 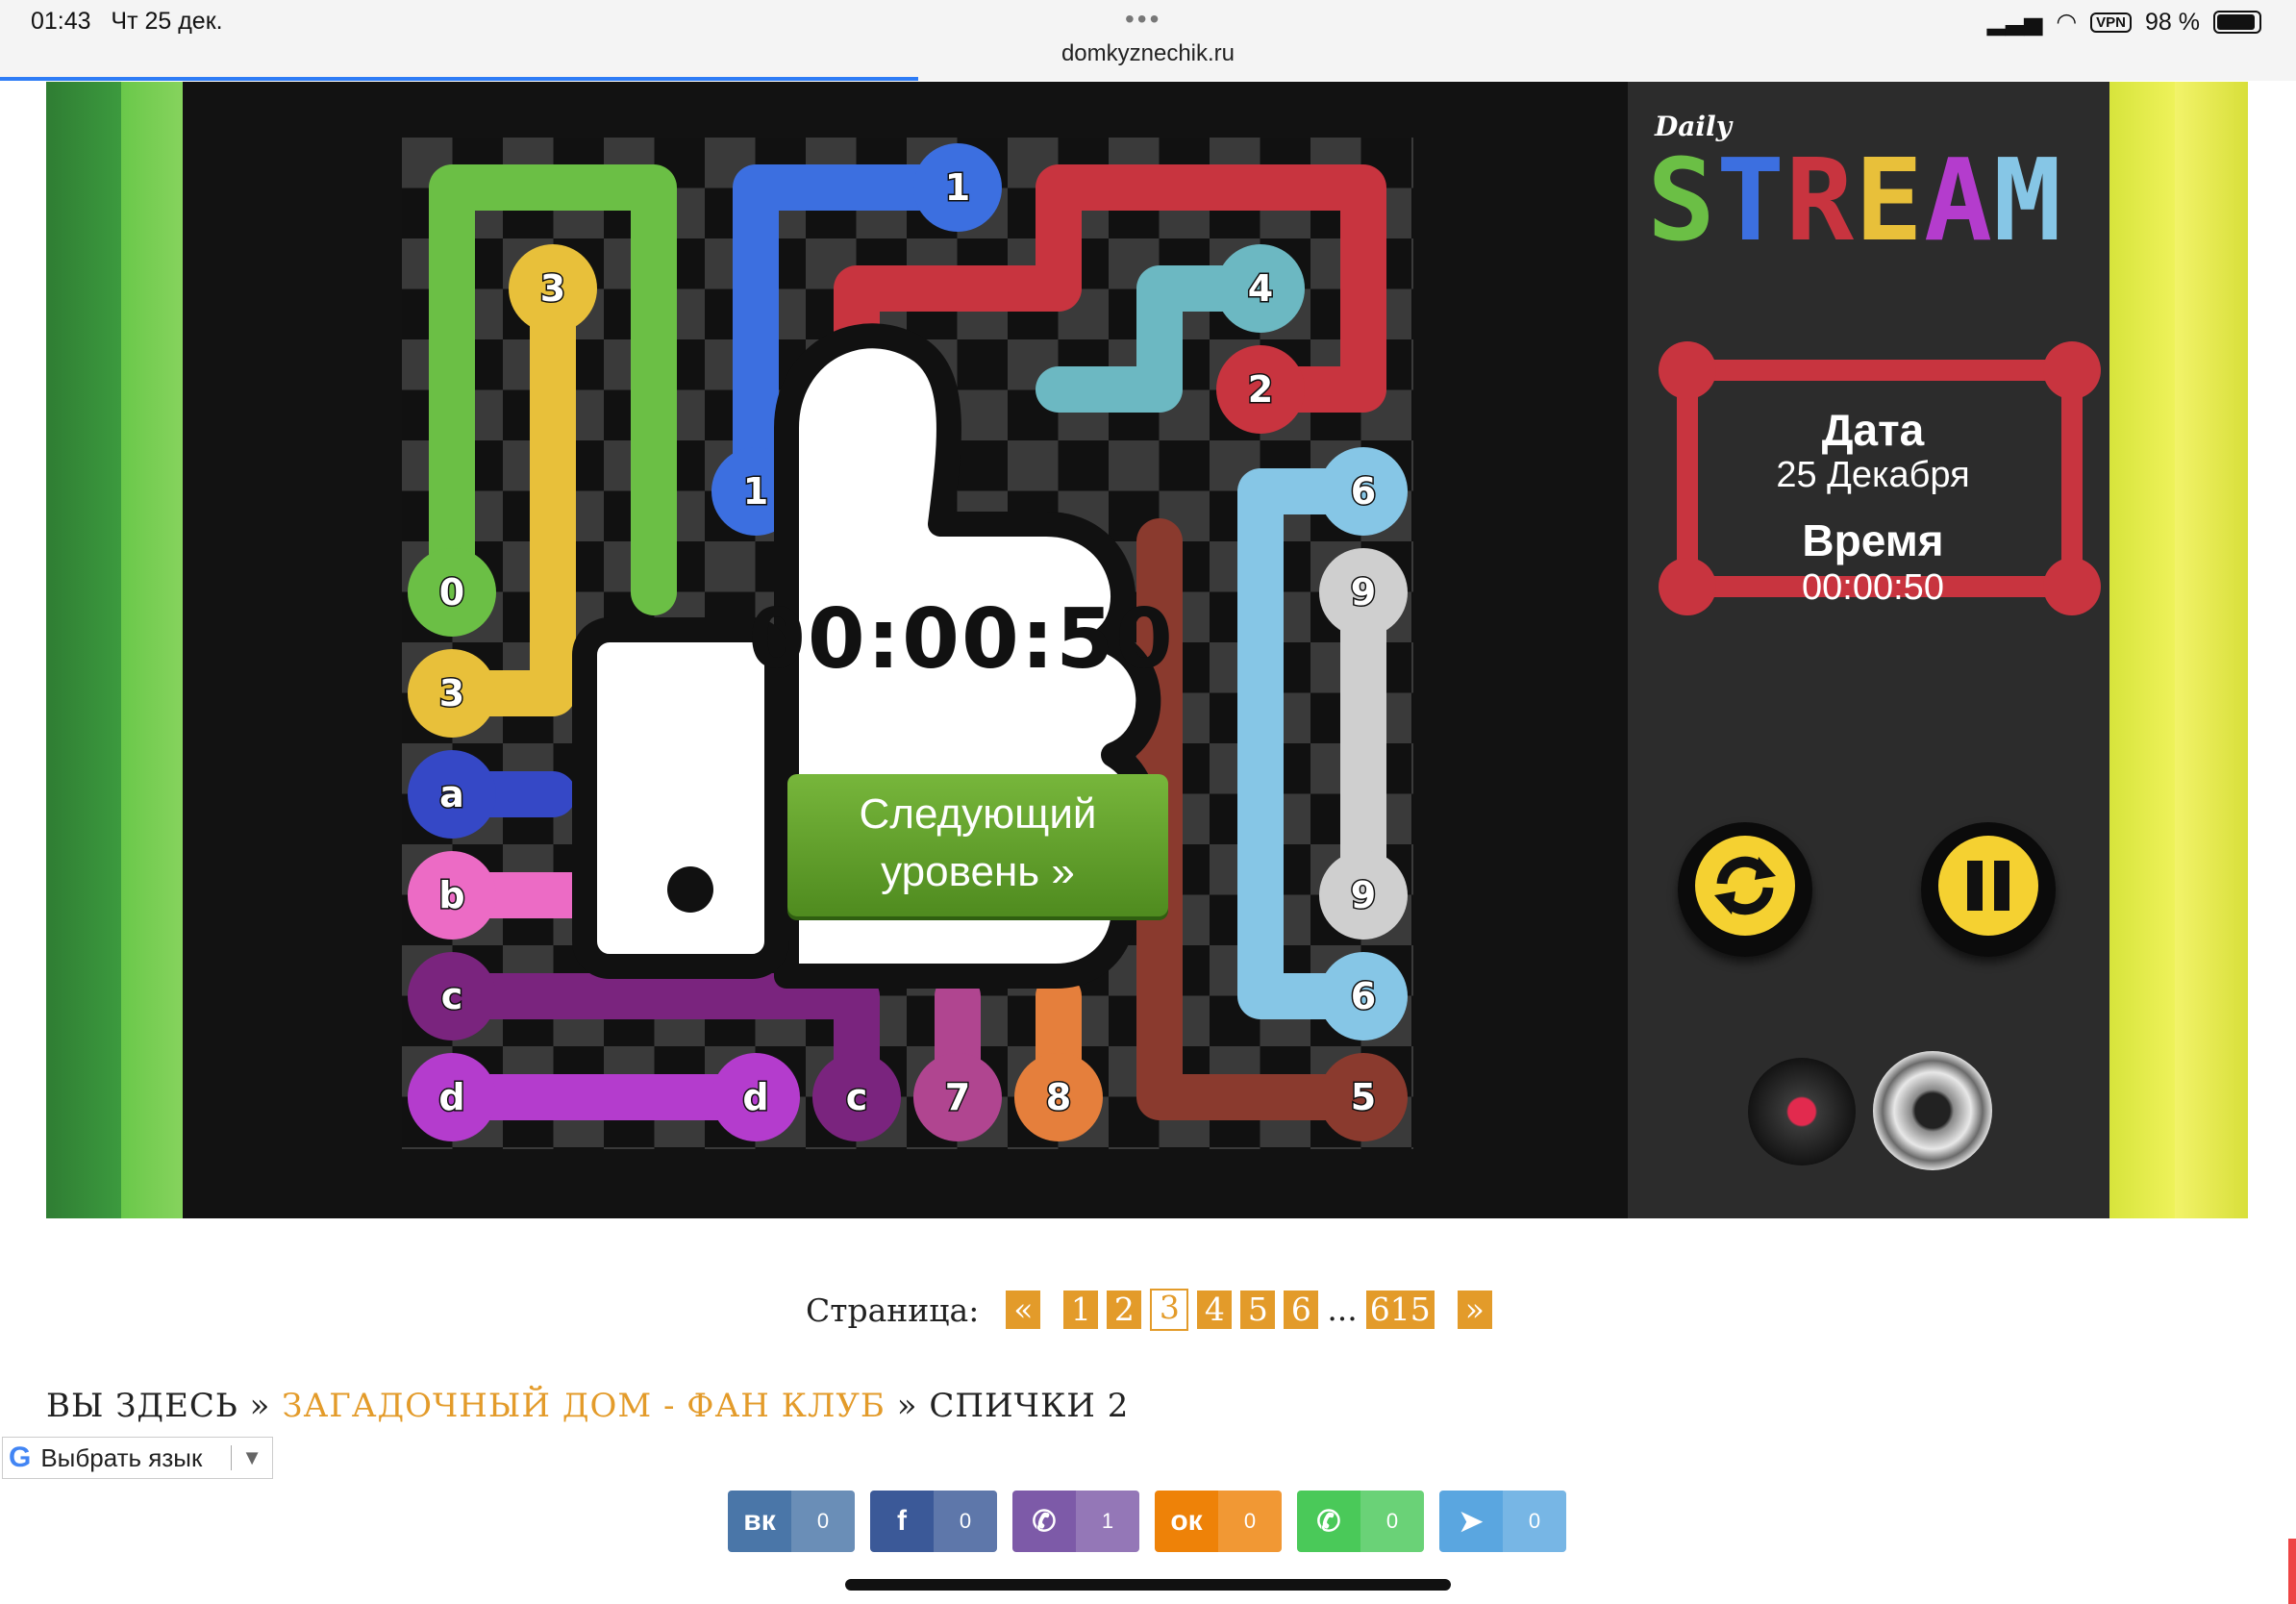 I want to click on endpoint-label: 7, so click(x=957, y=1097).